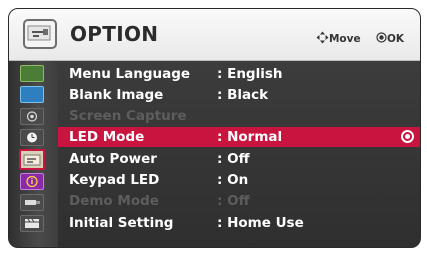 This screenshot has height=254, width=427. I want to click on option-toolbox-icon, so click(40, 34).